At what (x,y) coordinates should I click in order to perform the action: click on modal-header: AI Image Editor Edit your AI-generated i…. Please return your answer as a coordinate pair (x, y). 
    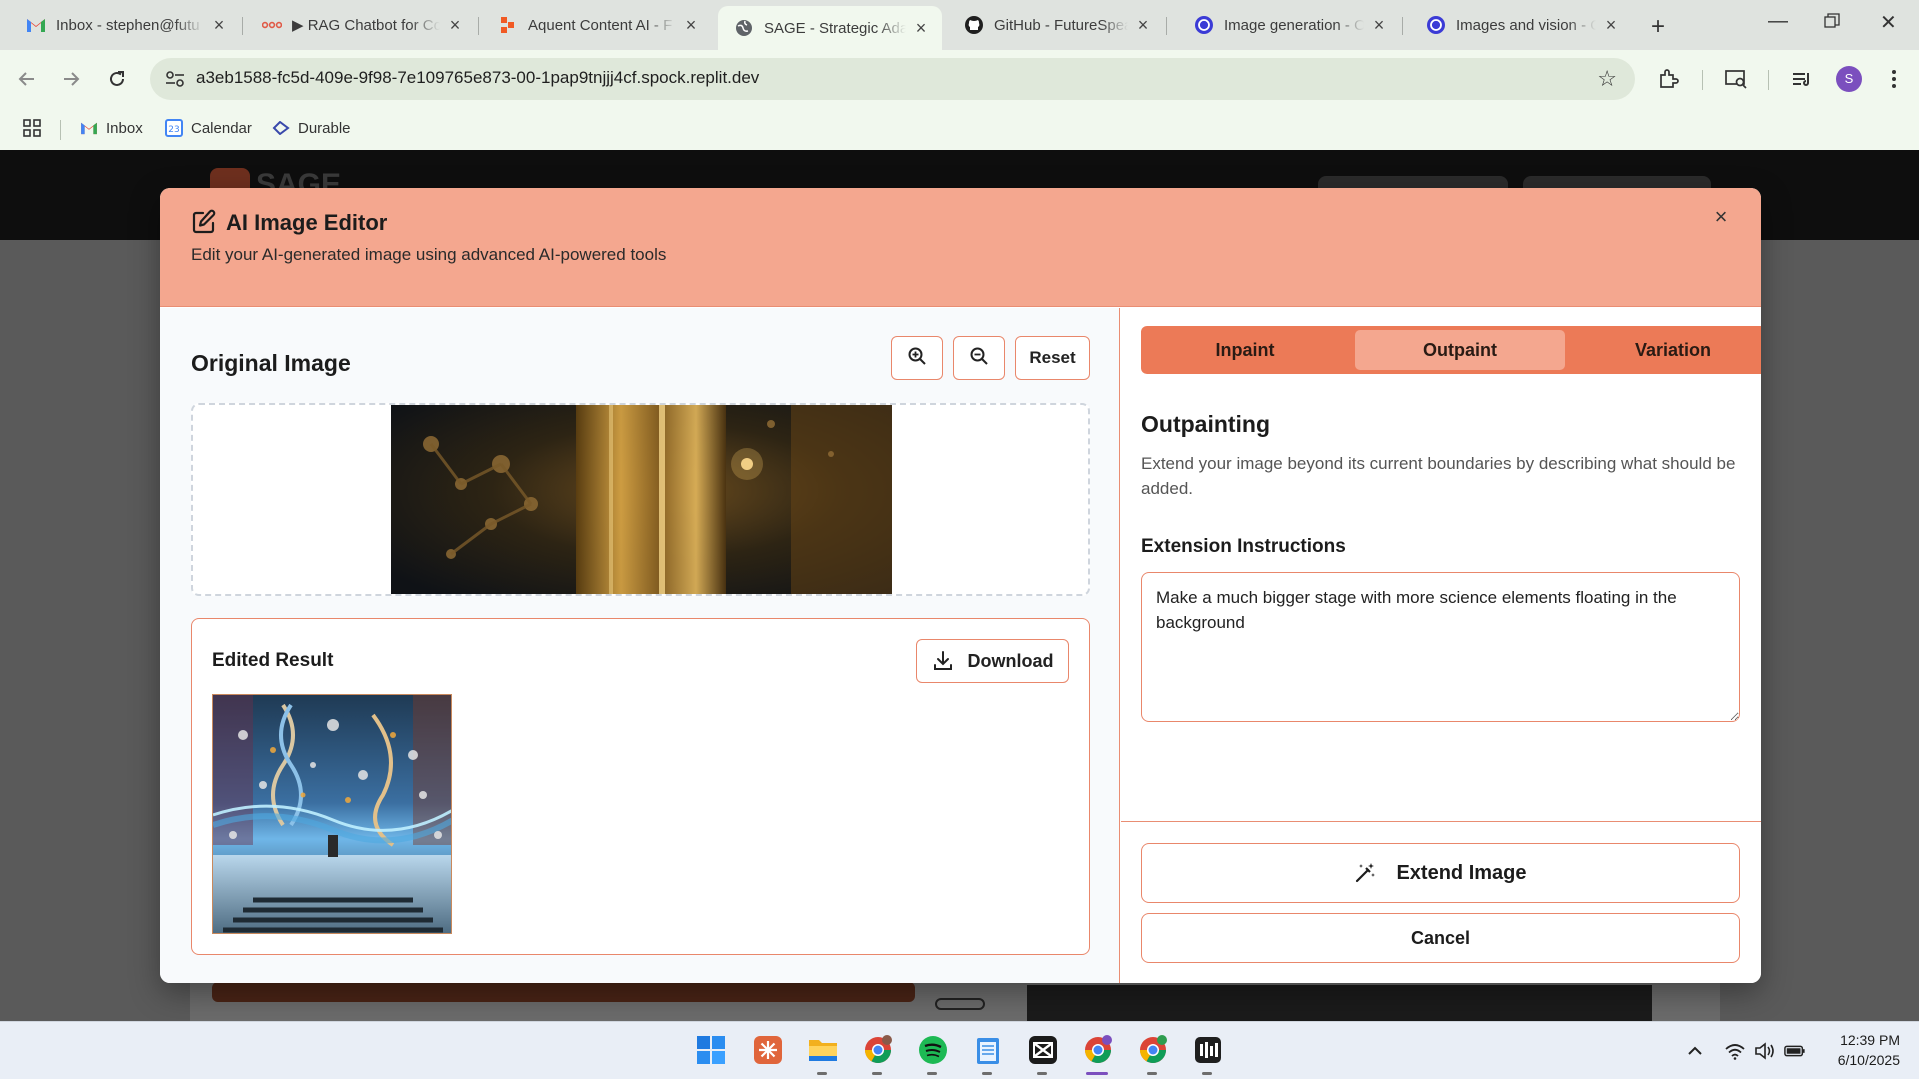
    Looking at the image, I should click on (960, 247).